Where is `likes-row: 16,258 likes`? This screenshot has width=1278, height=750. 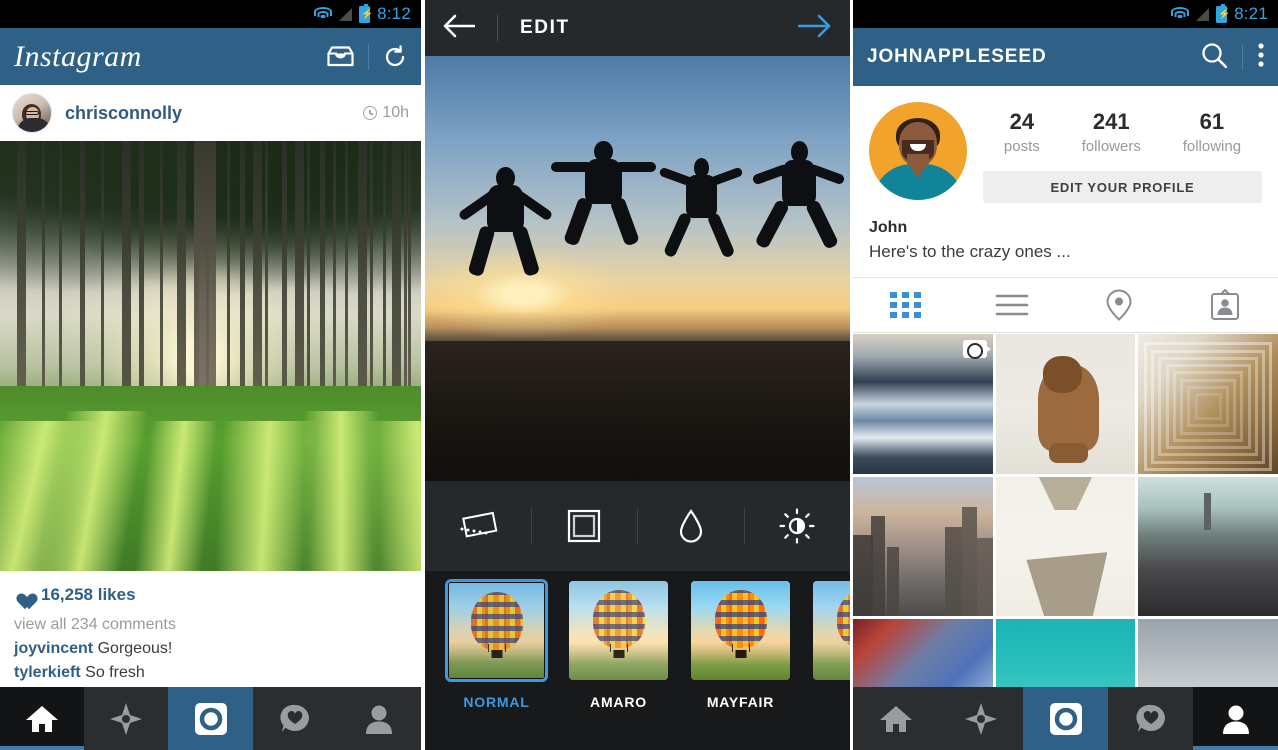 likes-row: 16,258 likes is located at coordinates (210, 592).